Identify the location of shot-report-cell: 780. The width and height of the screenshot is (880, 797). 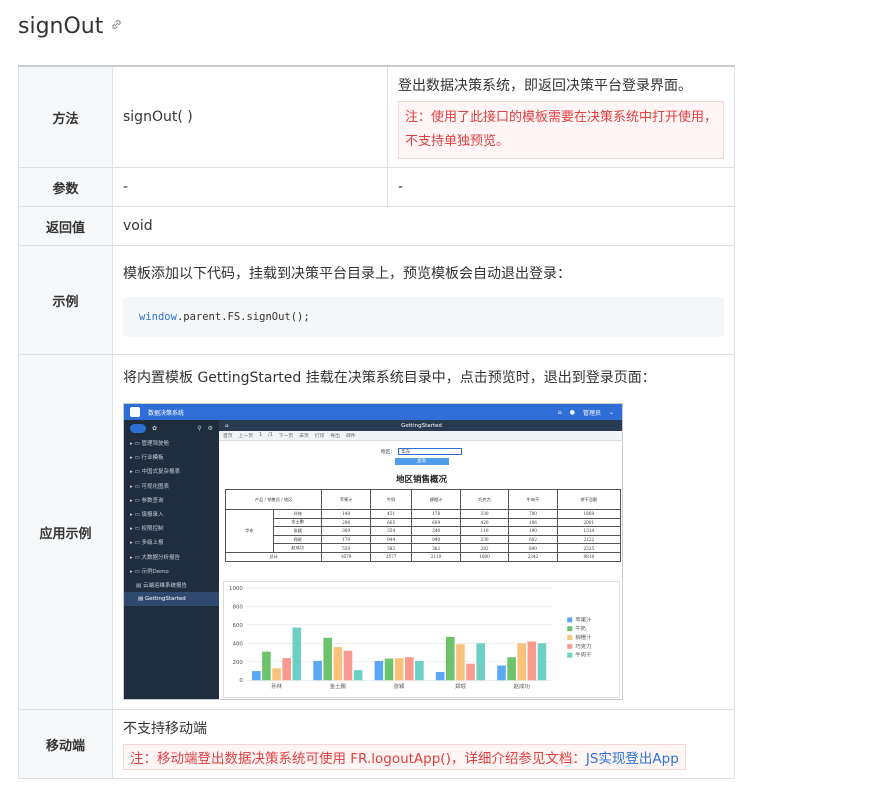
(533, 514).